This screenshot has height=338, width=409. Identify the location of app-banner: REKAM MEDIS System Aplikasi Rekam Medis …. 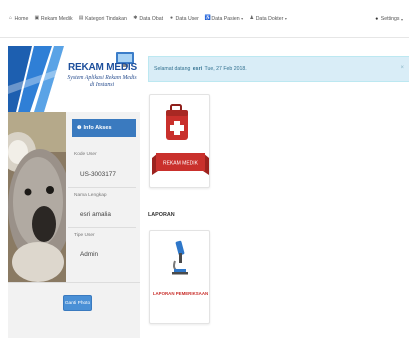
(74, 79).